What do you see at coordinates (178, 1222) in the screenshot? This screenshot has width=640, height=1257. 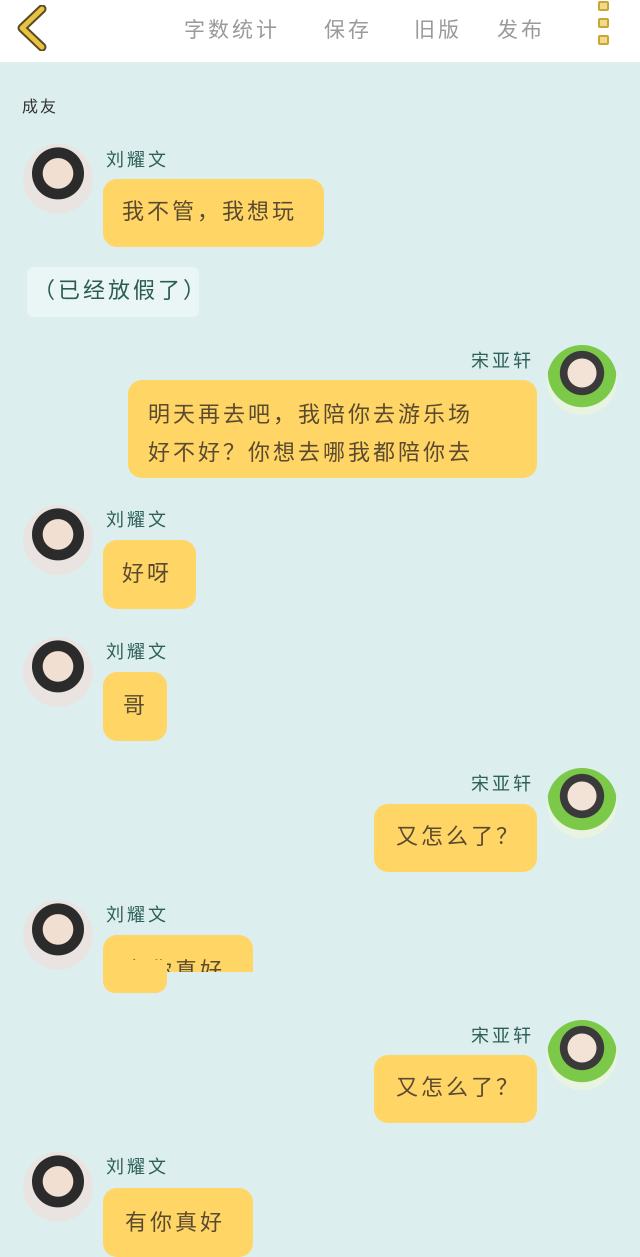 I see `message-bubble: 有你真好` at bounding box center [178, 1222].